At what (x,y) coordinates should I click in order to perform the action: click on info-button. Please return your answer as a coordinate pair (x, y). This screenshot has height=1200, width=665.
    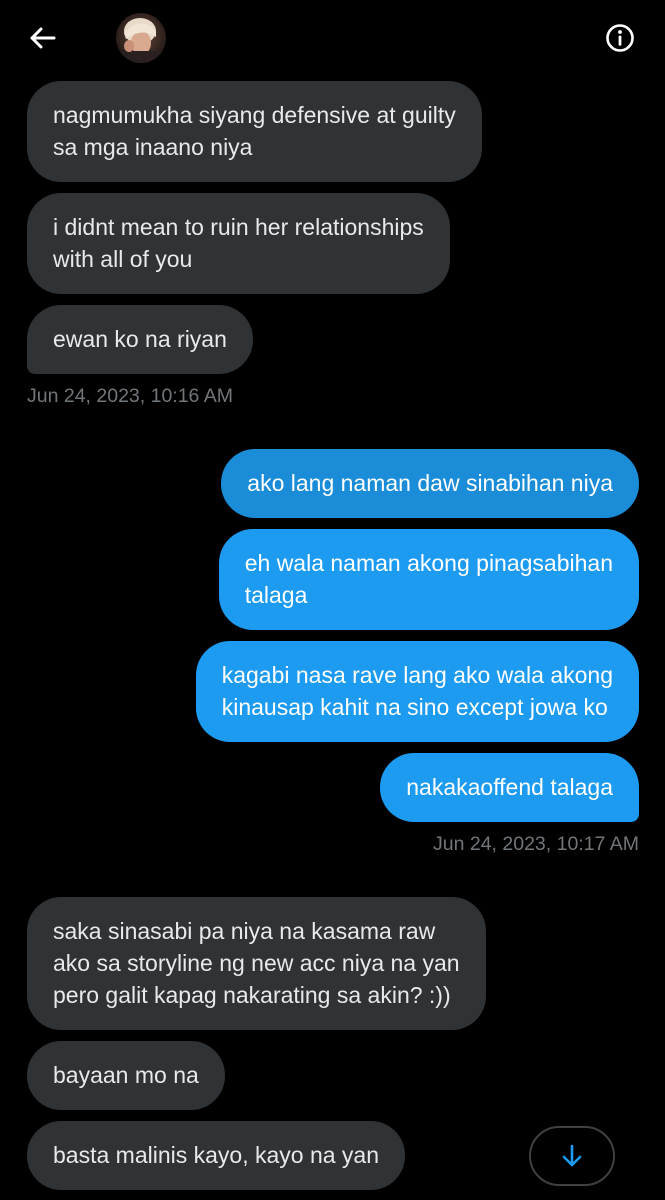
    Looking at the image, I should click on (620, 38).